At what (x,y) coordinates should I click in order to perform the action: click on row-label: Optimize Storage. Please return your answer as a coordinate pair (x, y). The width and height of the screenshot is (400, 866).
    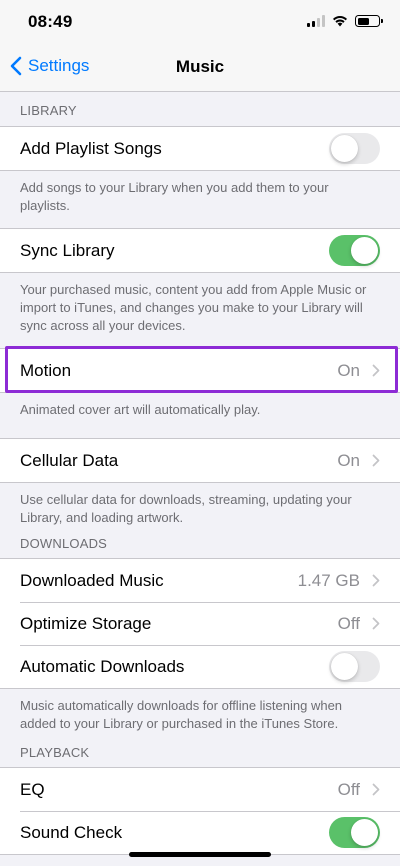
    Looking at the image, I should click on (86, 623).